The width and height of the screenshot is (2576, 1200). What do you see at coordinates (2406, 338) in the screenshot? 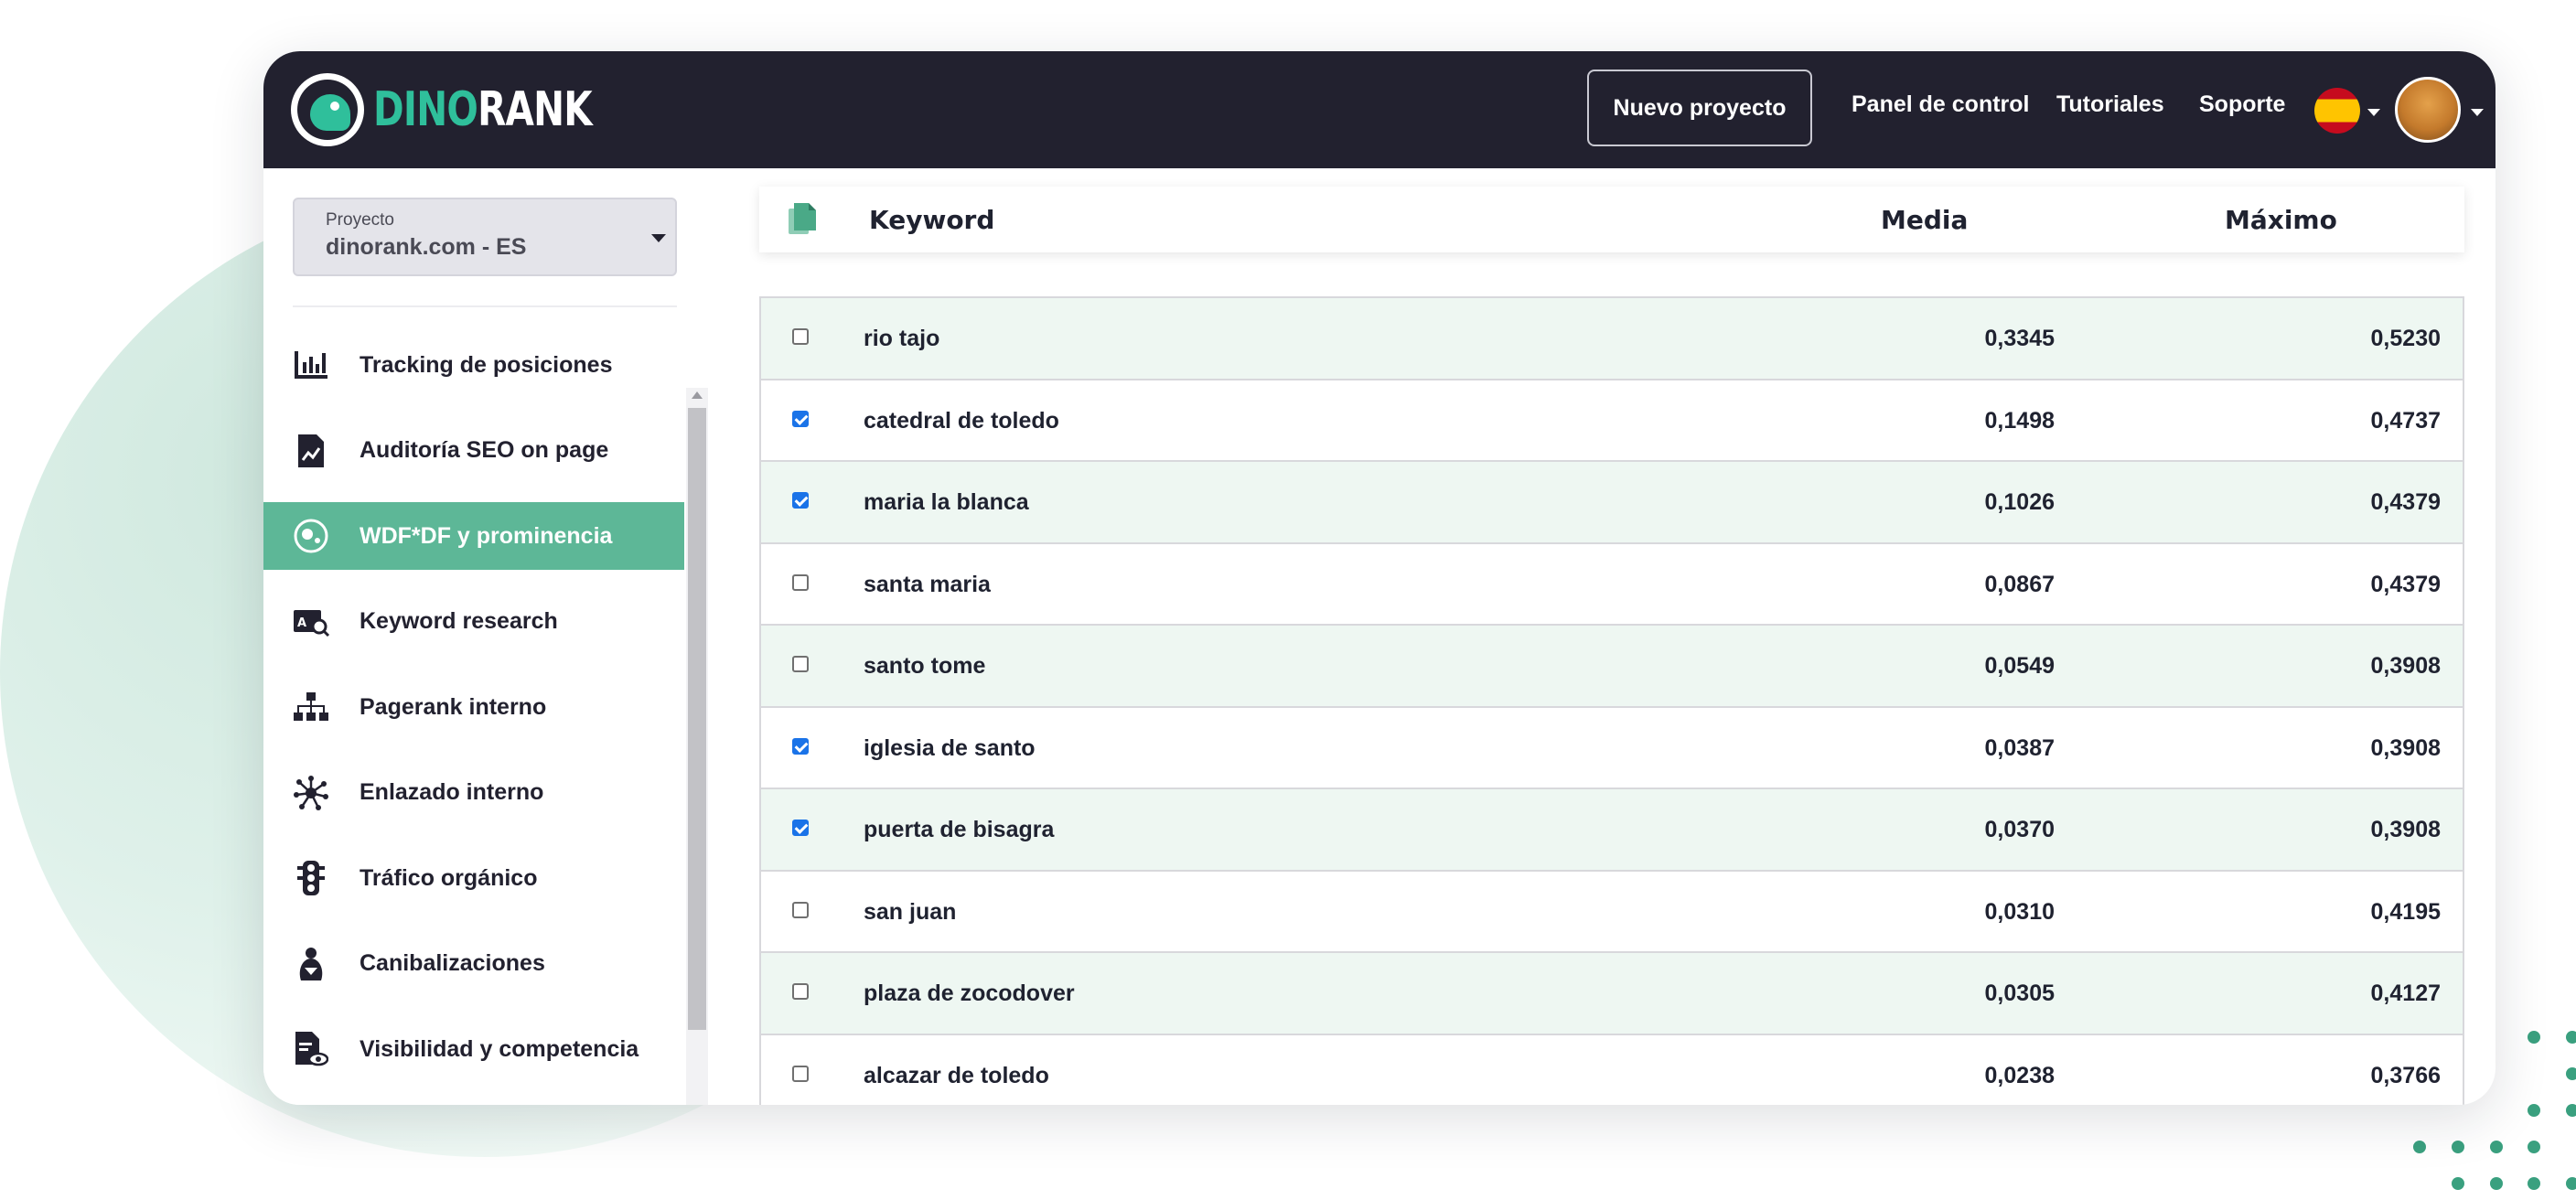
I see `maximo-cell: 0,5230` at bounding box center [2406, 338].